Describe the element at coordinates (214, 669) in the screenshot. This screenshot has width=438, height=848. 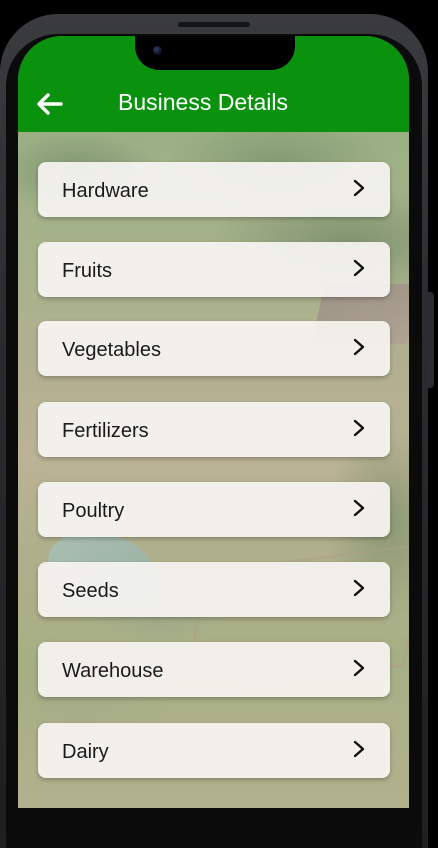
I see `category-item-warehouse: Warehouse` at that location.